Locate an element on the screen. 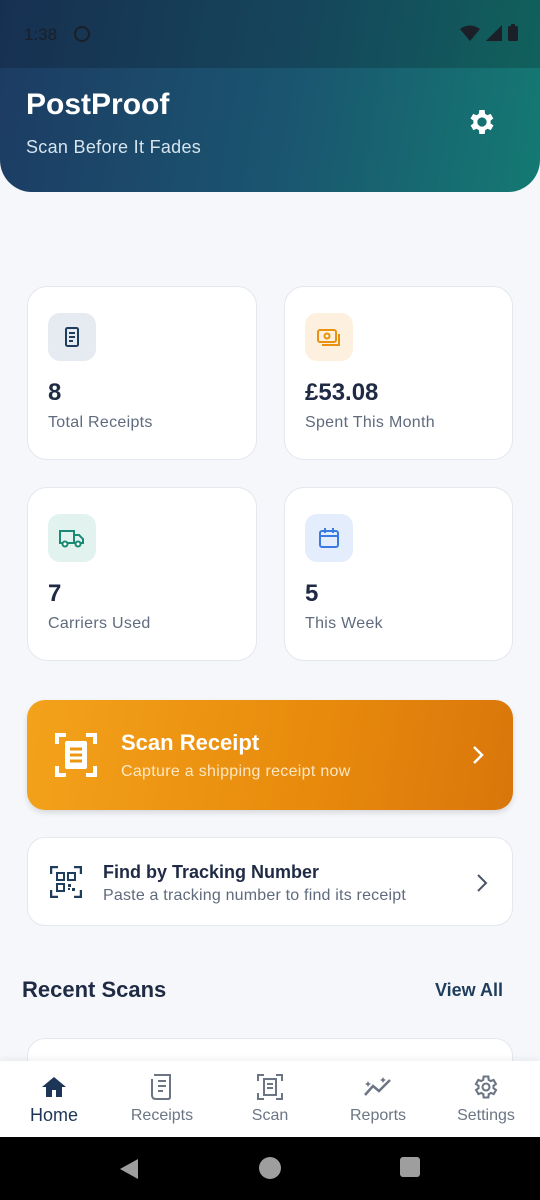  nav-item-settings: Settings is located at coordinates (486, 1099).